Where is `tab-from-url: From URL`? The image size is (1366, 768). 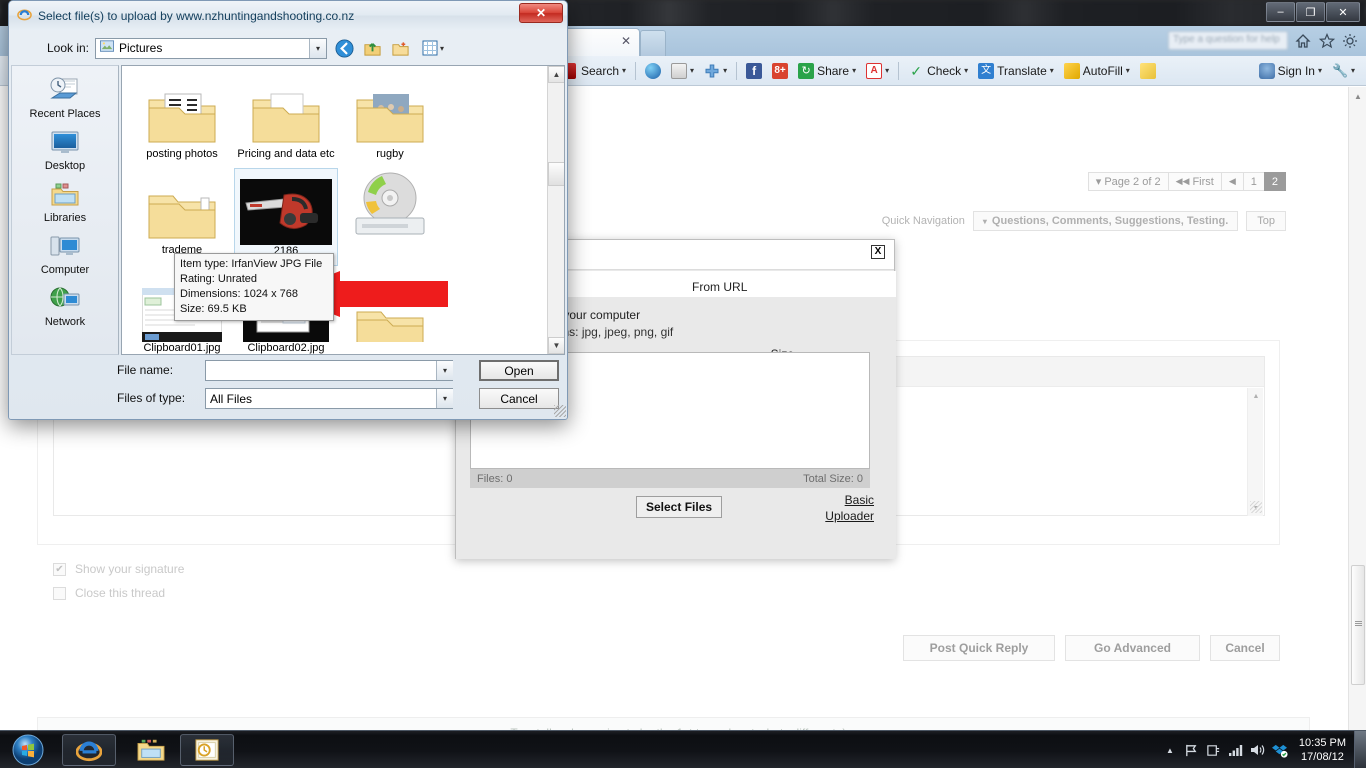 tab-from-url: From URL is located at coordinates (720, 287).